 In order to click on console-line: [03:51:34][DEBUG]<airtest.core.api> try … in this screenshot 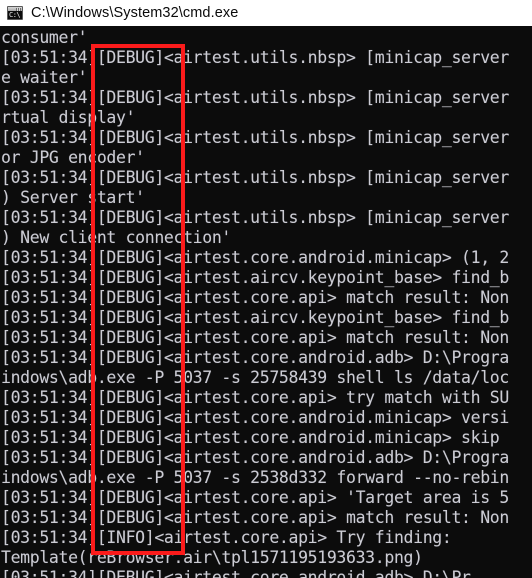, I will do `click(255, 397)`.